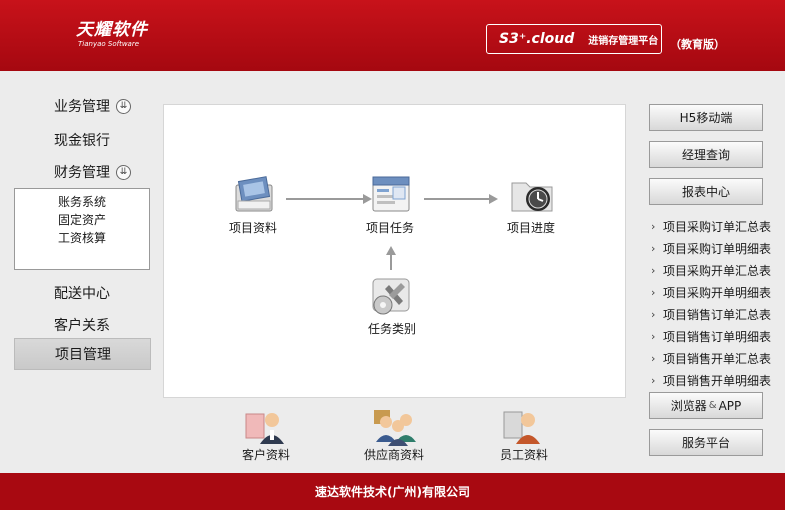  I want to click on task-category-label: 任务类别, so click(392, 328).